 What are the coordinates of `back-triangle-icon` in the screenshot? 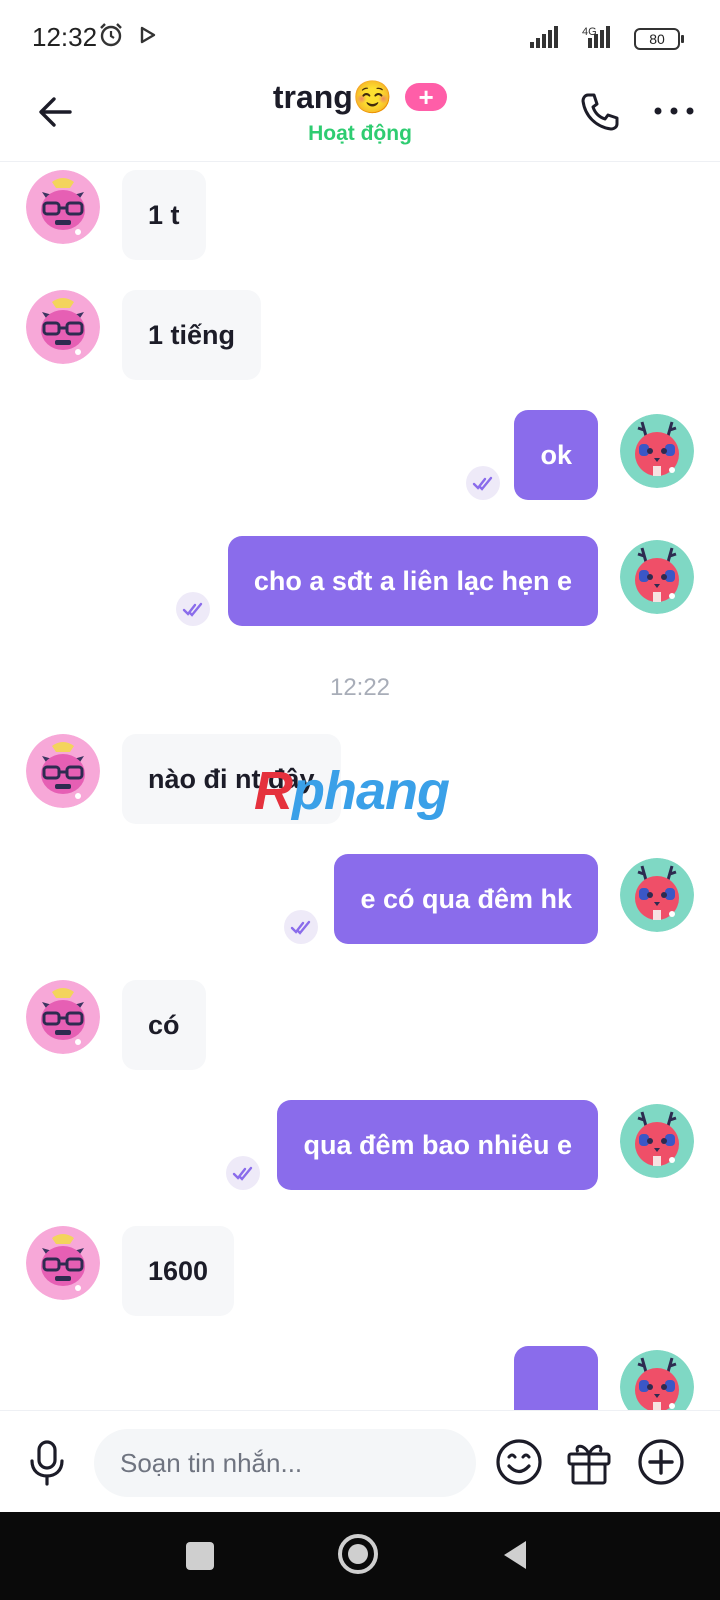 It's located at (515, 1557).